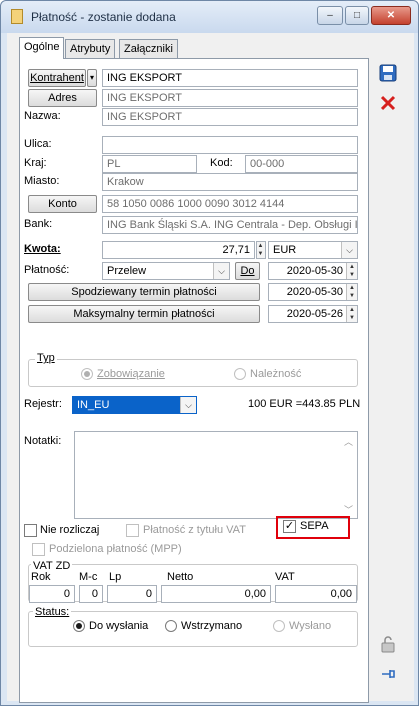  What do you see at coordinates (212, 626) in the screenshot?
I see `wstrzymano-label: Wstrzymano` at bounding box center [212, 626].